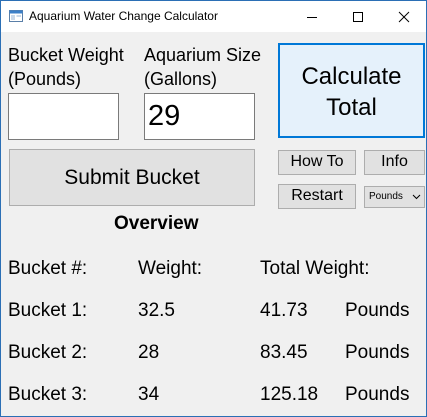 This screenshot has height=417, width=427. Describe the element at coordinates (149, 352) in the screenshot. I see `row-2-weight: 28` at that location.